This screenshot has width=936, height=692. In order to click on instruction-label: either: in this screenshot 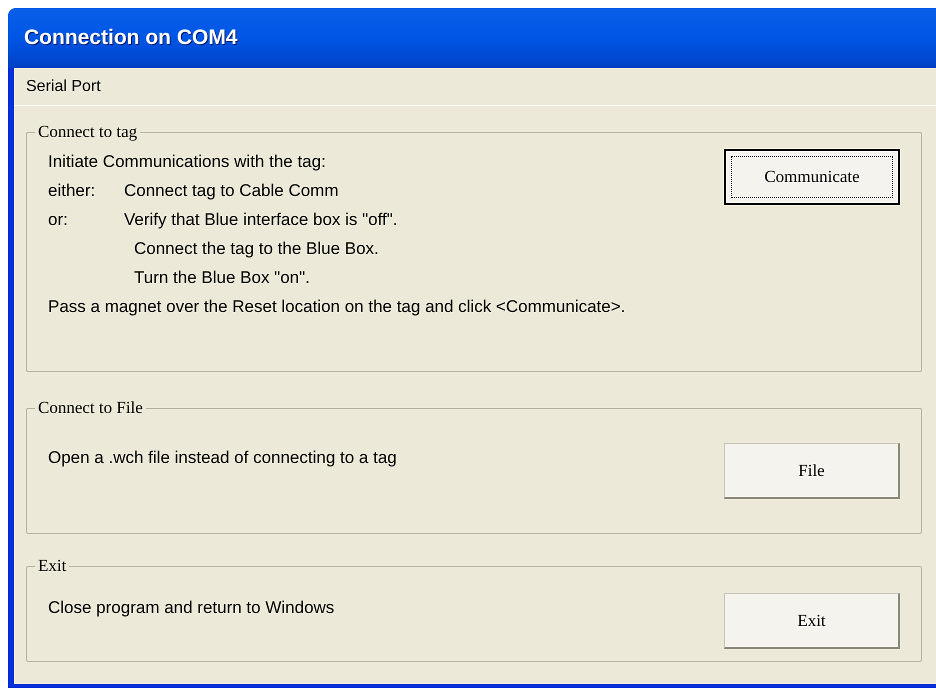, I will do `click(72, 191)`.